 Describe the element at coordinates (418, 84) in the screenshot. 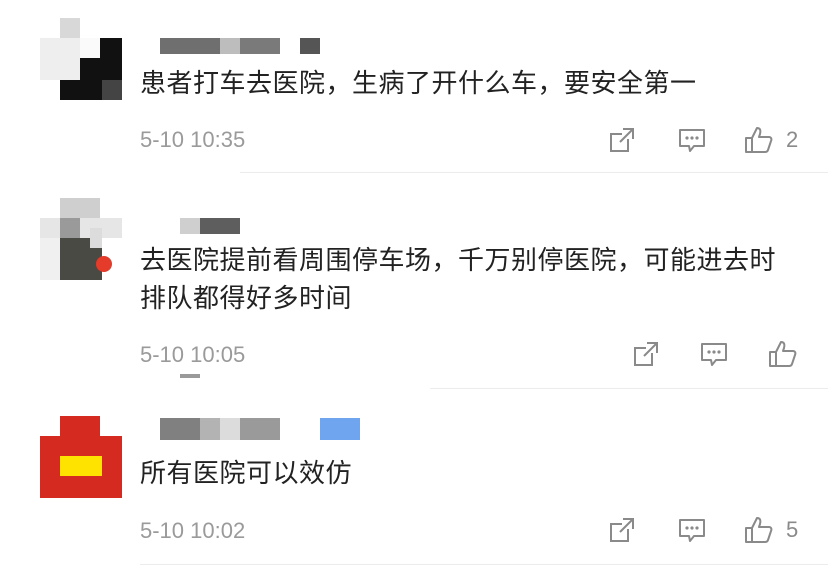

I see `comment-text: 患者打车去医院，生病了开什么车，要安全第一` at that location.